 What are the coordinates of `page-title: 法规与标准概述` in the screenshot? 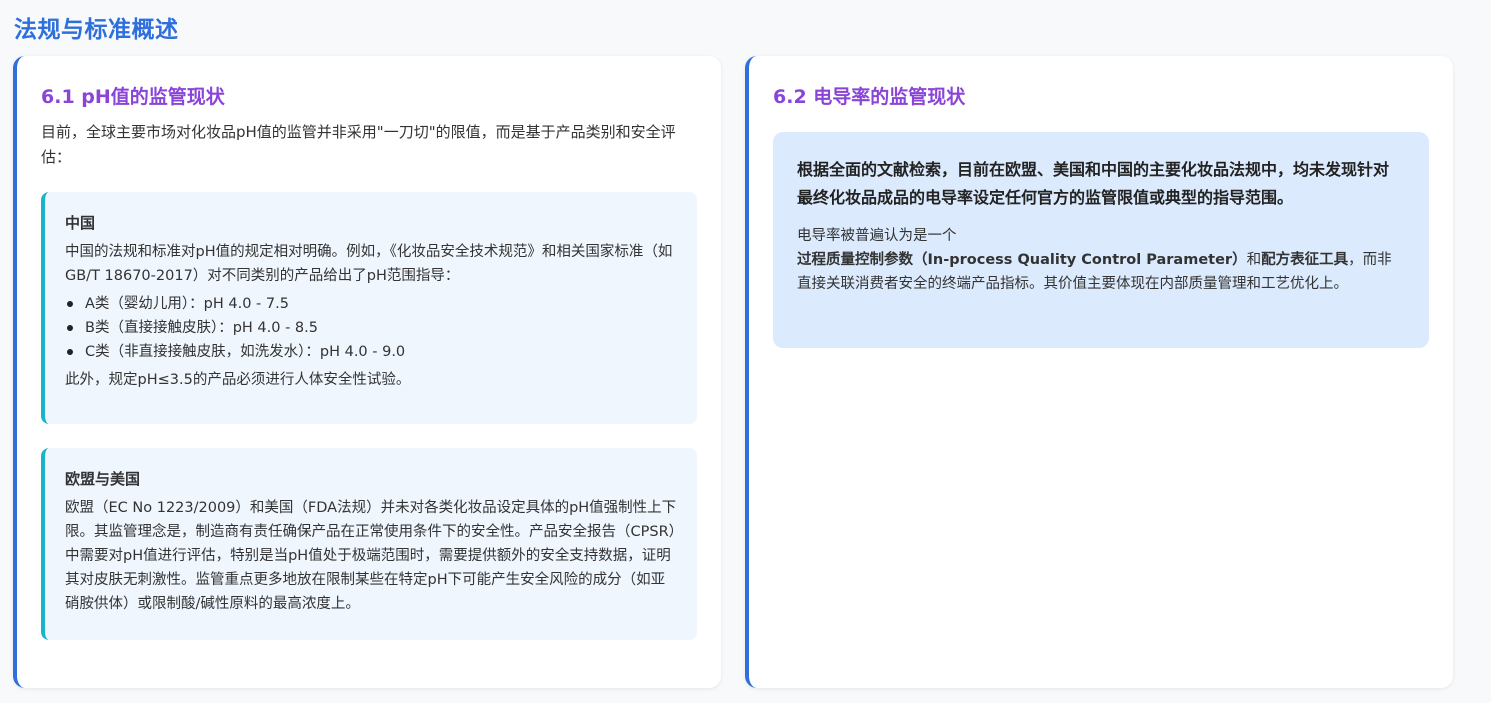 It's located at (96, 30).